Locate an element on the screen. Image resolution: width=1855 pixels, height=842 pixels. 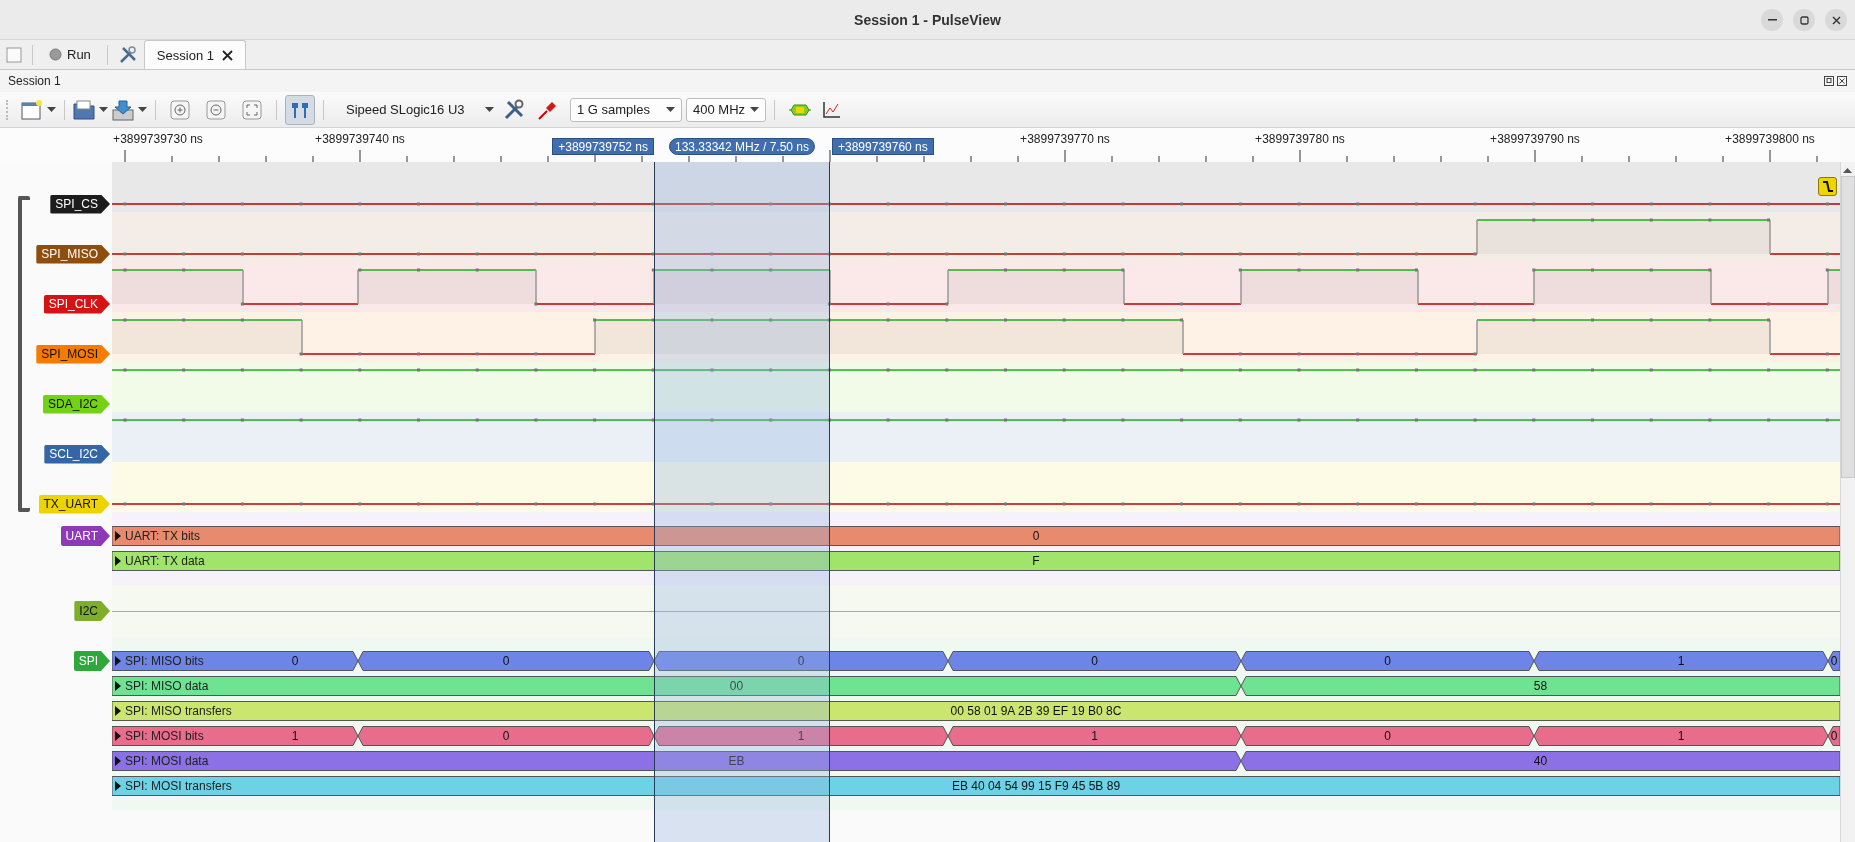
folder-icon is located at coordinates (84, 109).